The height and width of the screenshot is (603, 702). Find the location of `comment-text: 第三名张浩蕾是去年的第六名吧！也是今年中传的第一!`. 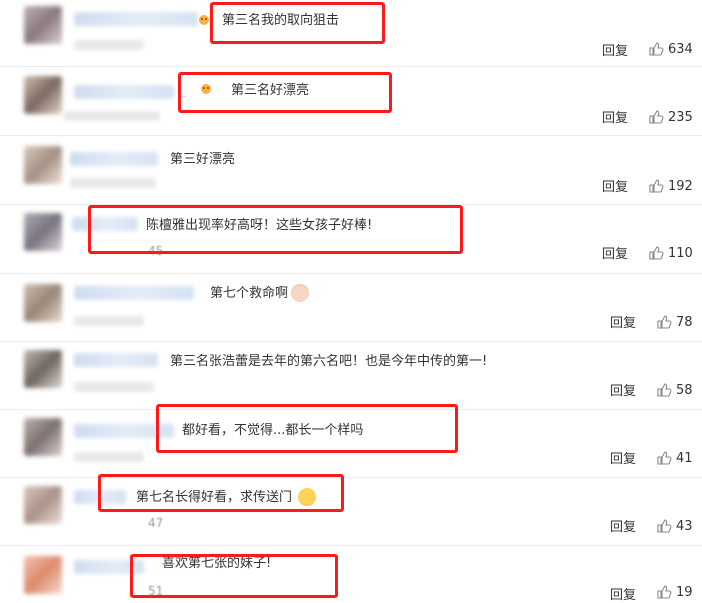

comment-text: 第三名张浩蕾是去年的第六名吧！也是今年中传的第一! is located at coordinates (329, 361).